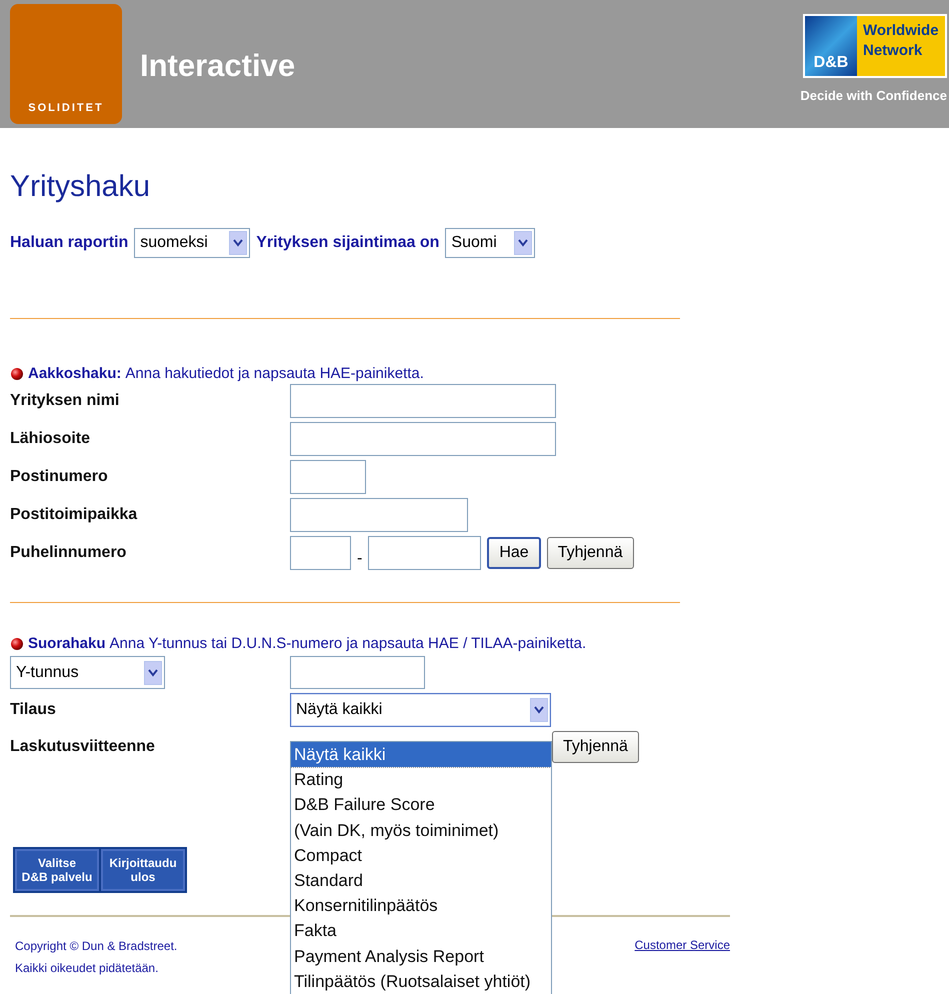 The height and width of the screenshot is (994, 949). What do you see at coordinates (74, 515) in the screenshot?
I see `field-label: Postitoimipaikka` at bounding box center [74, 515].